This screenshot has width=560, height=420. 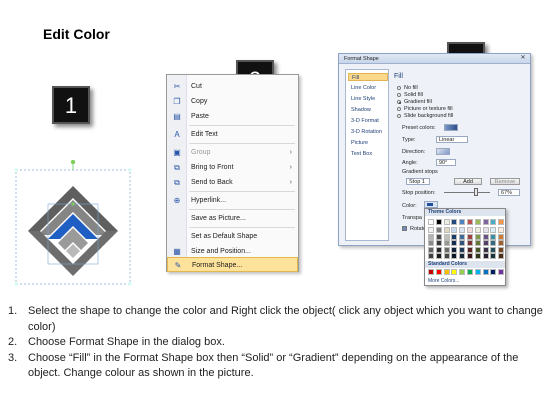 What do you see at coordinates (232, 182) in the screenshot?
I see `menu-item-send-to-back: ⧉ Send to Back ›` at bounding box center [232, 182].